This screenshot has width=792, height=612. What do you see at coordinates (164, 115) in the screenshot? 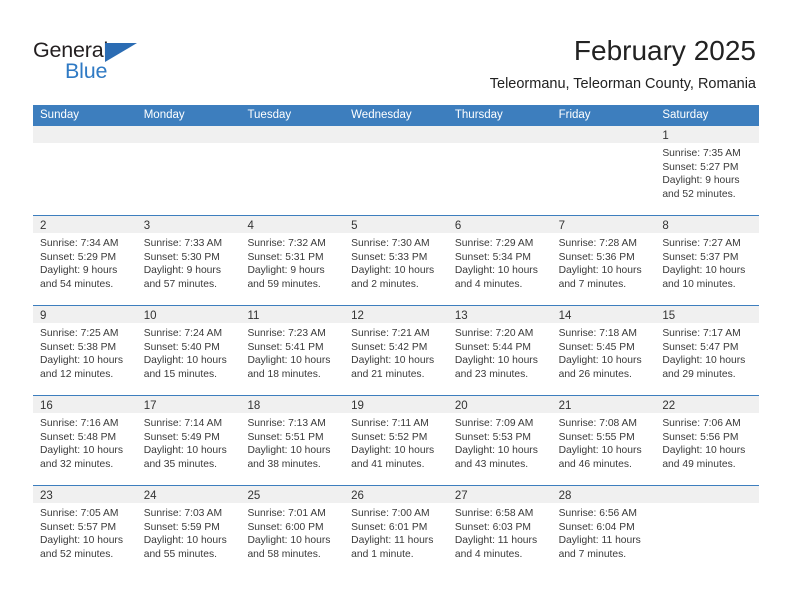
I see `weekday-header-monday: Monday` at bounding box center [164, 115].